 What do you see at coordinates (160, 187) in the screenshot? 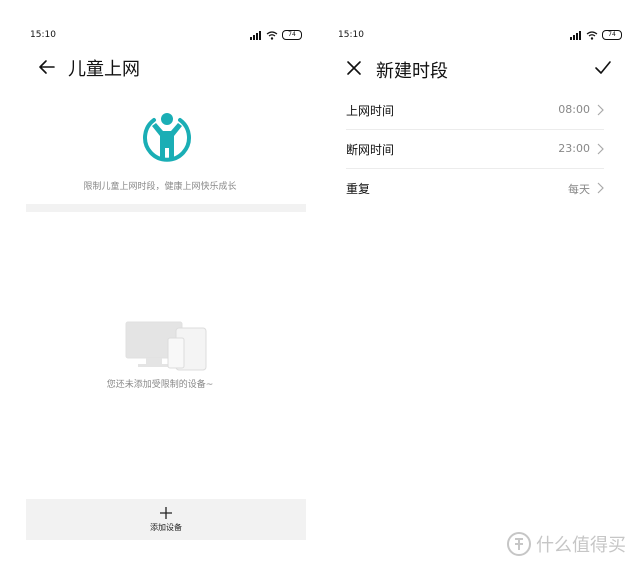
I see `hero-description: 限制儿童上网时段，健康上网快乐成长` at bounding box center [160, 187].